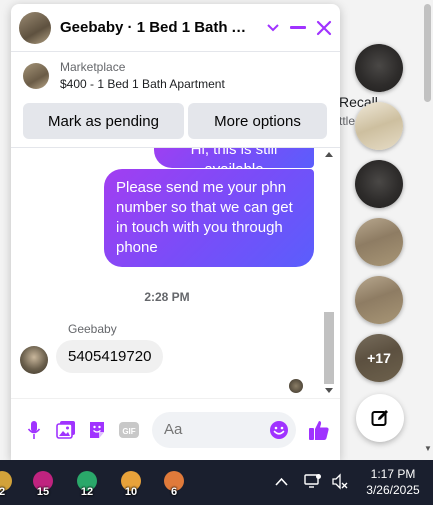  I want to click on outgoing-message: Hi, this is still available, so click(234, 163).